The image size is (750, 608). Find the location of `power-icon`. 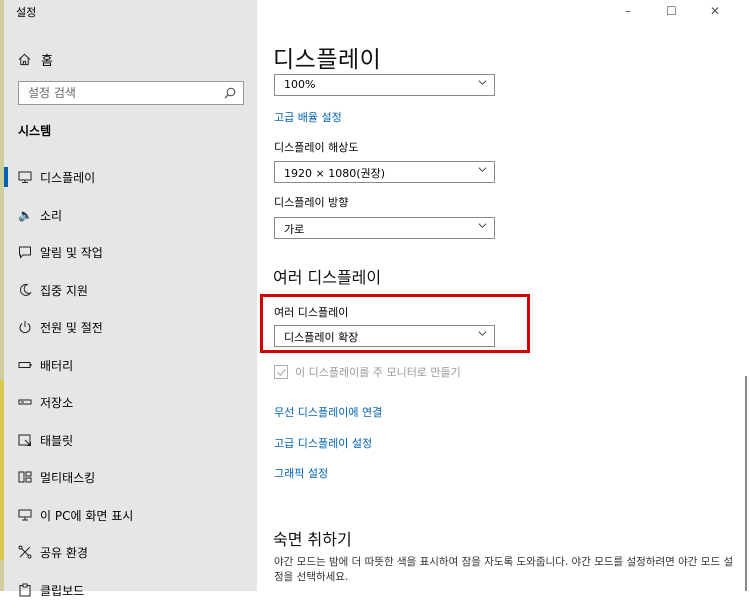

power-icon is located at coordinates (25, 327).